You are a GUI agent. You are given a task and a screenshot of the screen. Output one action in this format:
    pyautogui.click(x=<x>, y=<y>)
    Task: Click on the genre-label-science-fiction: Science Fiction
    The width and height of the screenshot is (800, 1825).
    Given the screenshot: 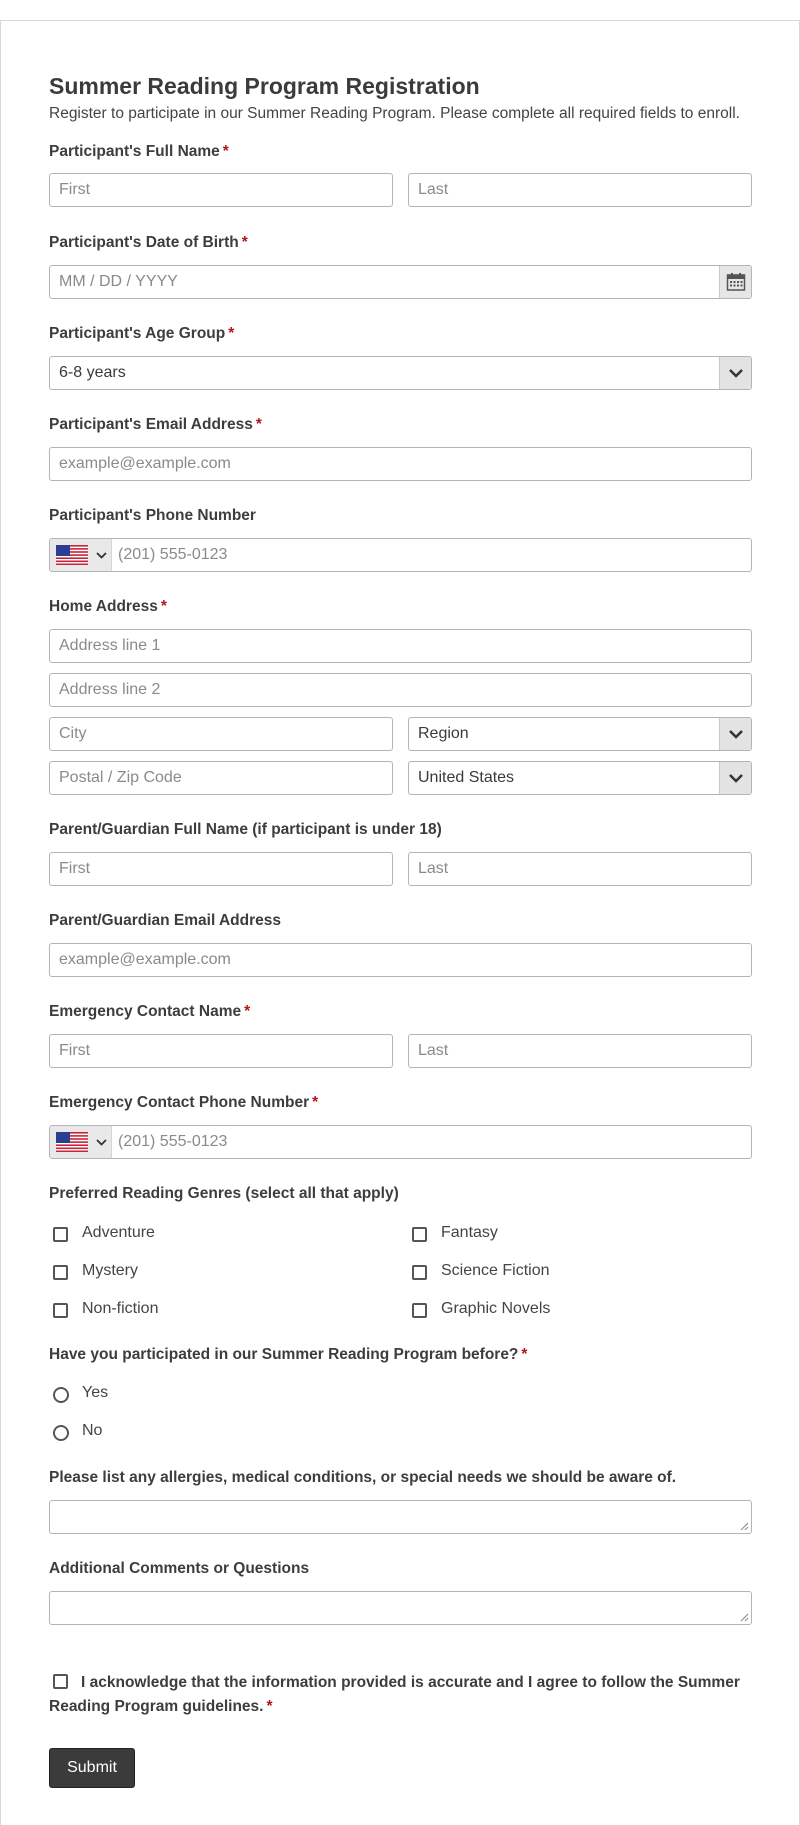 What is the action you would take?
    pyautogui.click(x=495, y=1270)
    